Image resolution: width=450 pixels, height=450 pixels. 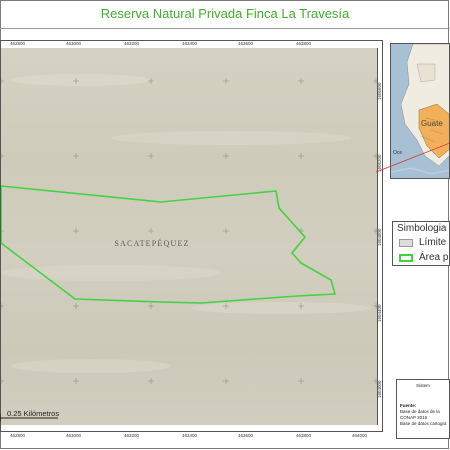 I want to click on legend-title: Simbologia, so click(x=422, y=228).